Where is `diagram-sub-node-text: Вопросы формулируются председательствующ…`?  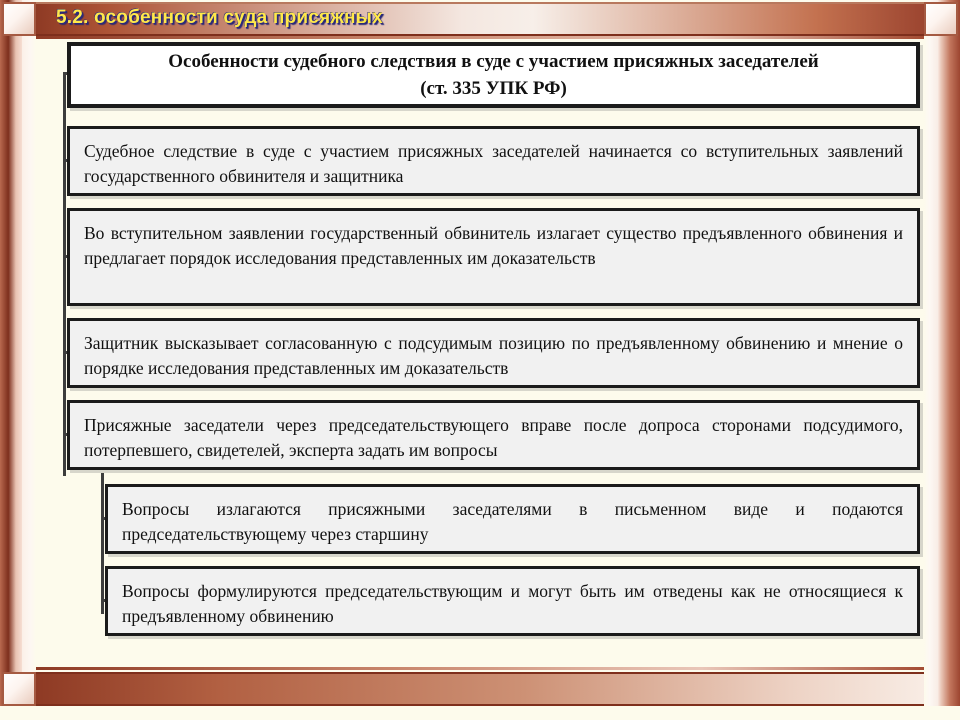
diagram-sub-node-text: Вопросы формулируются председательствующ… is located at coordinates (512, 603).